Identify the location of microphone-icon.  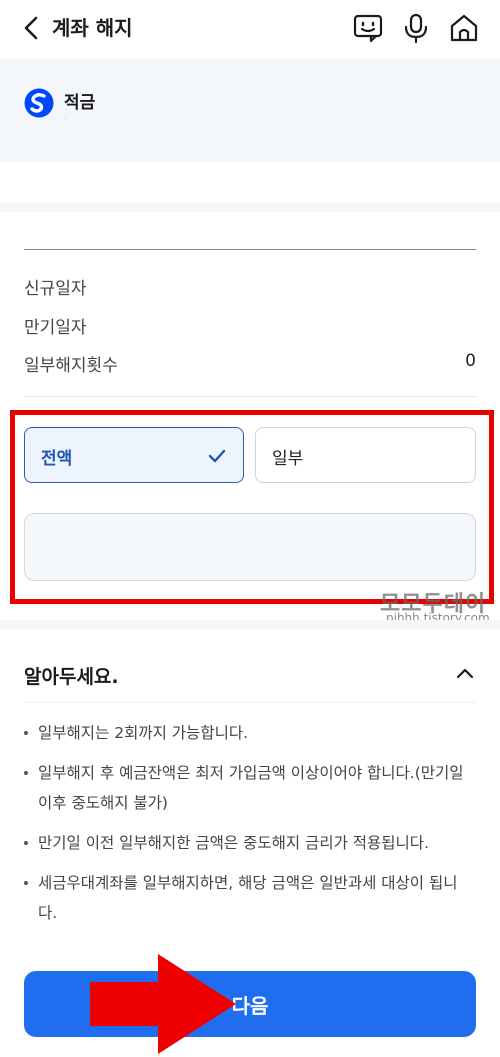
(416, 28).